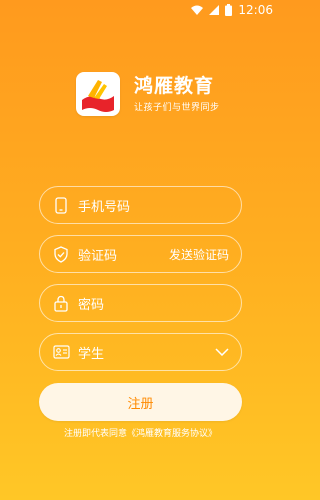 The image size is (320, 500). Describe the element at coordinates (197, 10) in the screenshot. I see `wifi-icon` at that location.